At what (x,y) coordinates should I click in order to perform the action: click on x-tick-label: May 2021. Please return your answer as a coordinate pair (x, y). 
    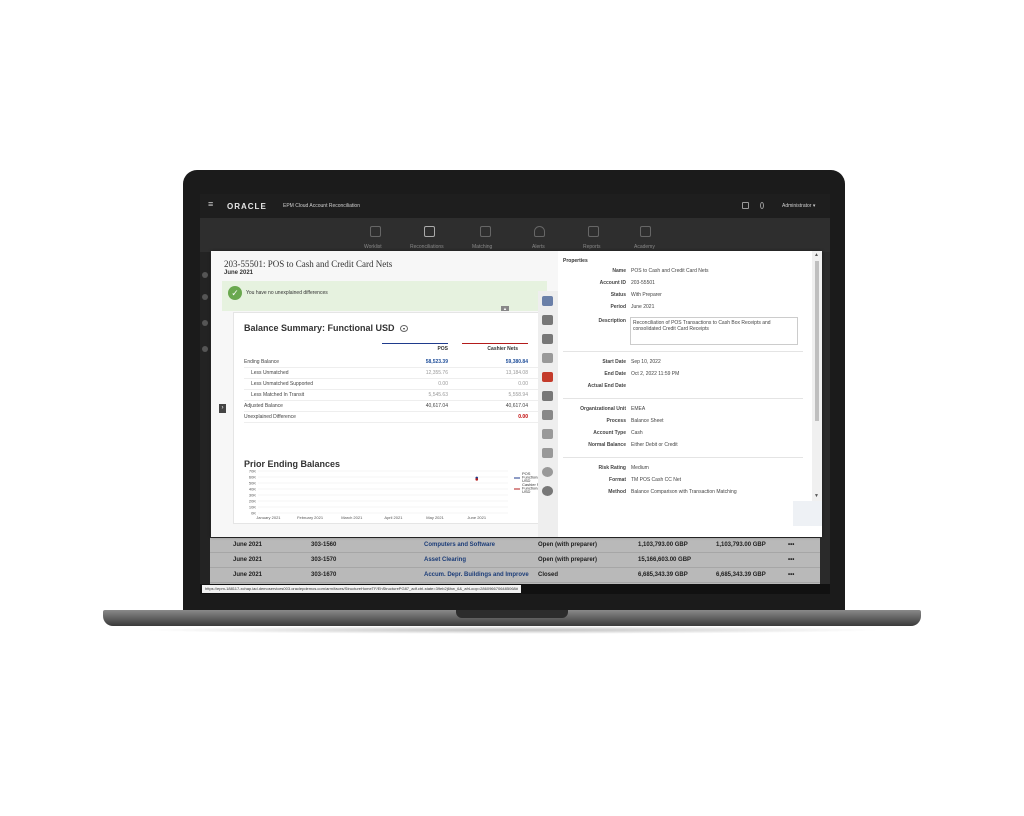
    Looking at the image, I should click on (435, 517).